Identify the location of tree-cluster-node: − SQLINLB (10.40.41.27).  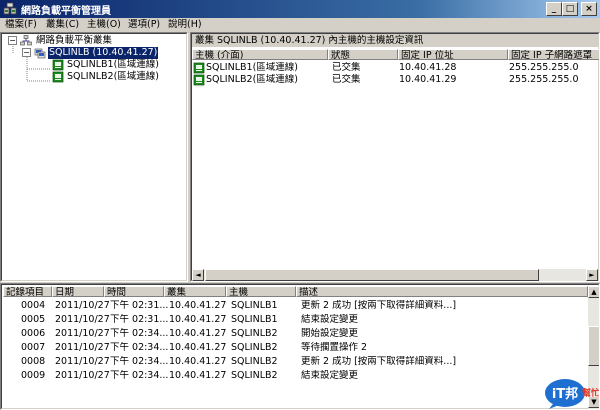
(94, 53).